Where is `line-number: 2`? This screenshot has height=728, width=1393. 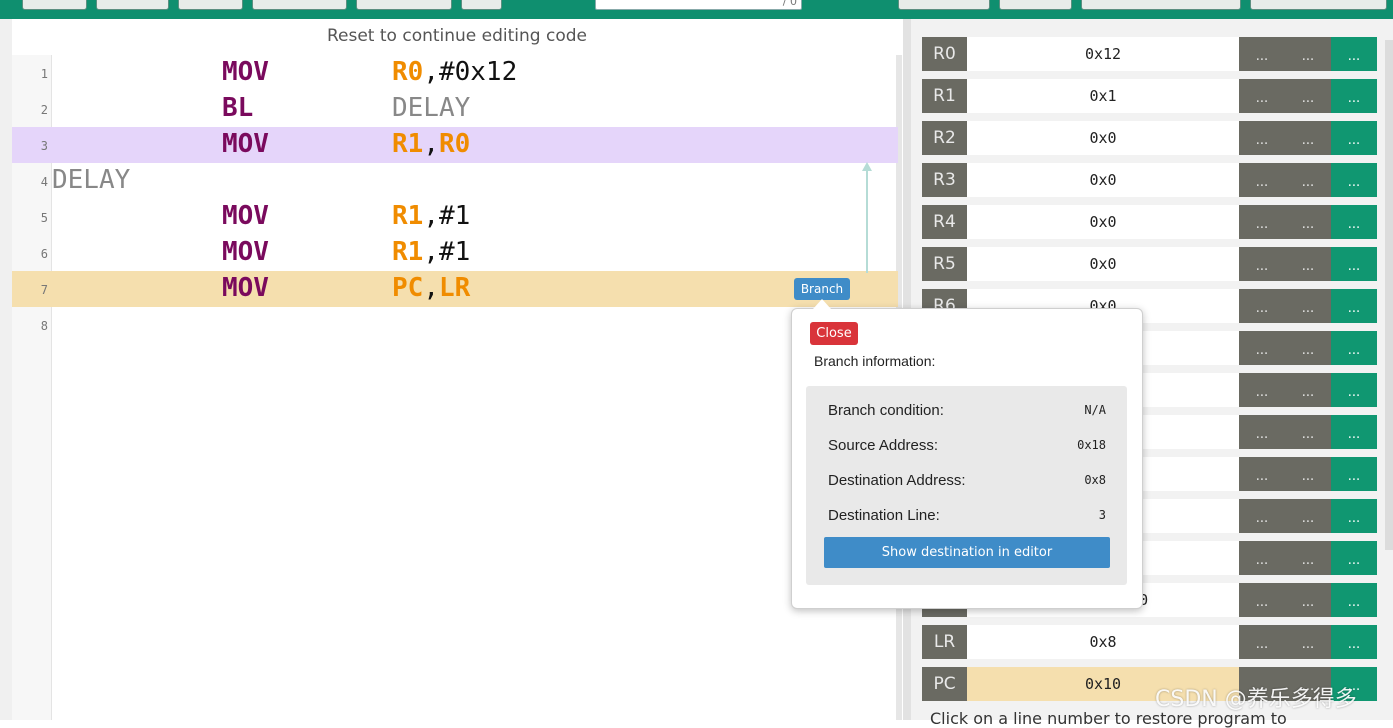 line-number: 2 is located at coordinates (30, 110).